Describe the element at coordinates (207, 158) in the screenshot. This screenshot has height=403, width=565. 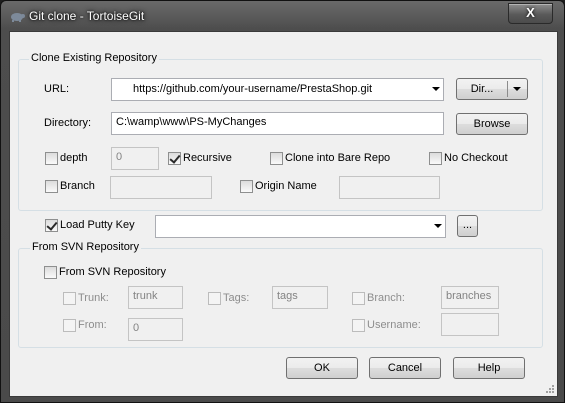
I see `recursive-label: Recursive` at that location.